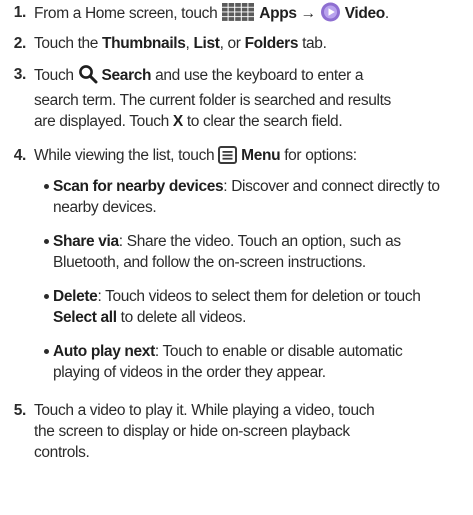 The image size is (473, 515). I want to click on list-label: List, so click(206, 43).